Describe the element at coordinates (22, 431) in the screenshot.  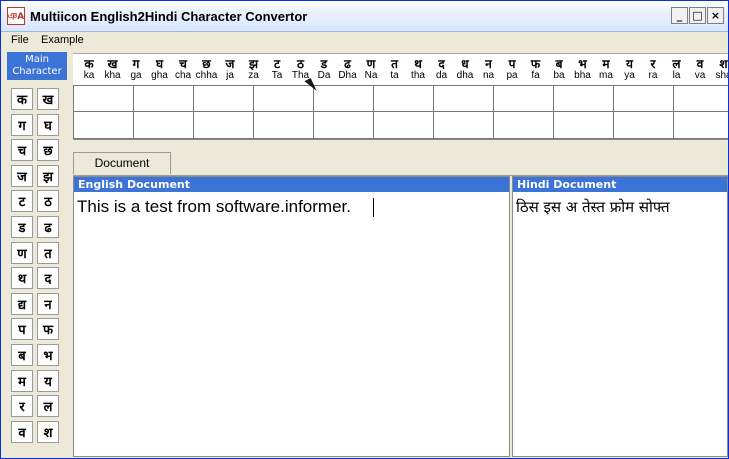
I see `main-character-button: व` at that location.